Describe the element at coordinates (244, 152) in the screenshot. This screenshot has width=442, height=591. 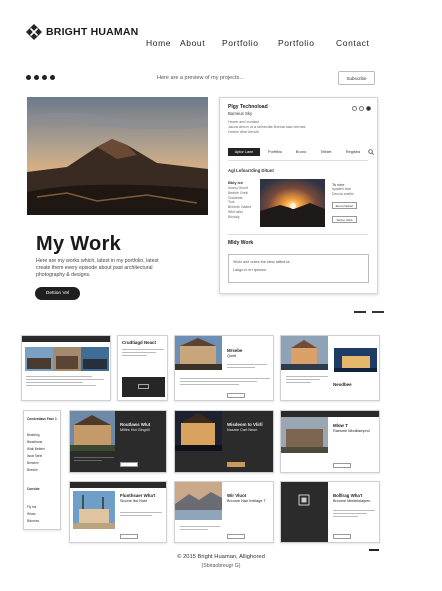
I see `tab-aptor-lane: Aptor Lane` at that location.